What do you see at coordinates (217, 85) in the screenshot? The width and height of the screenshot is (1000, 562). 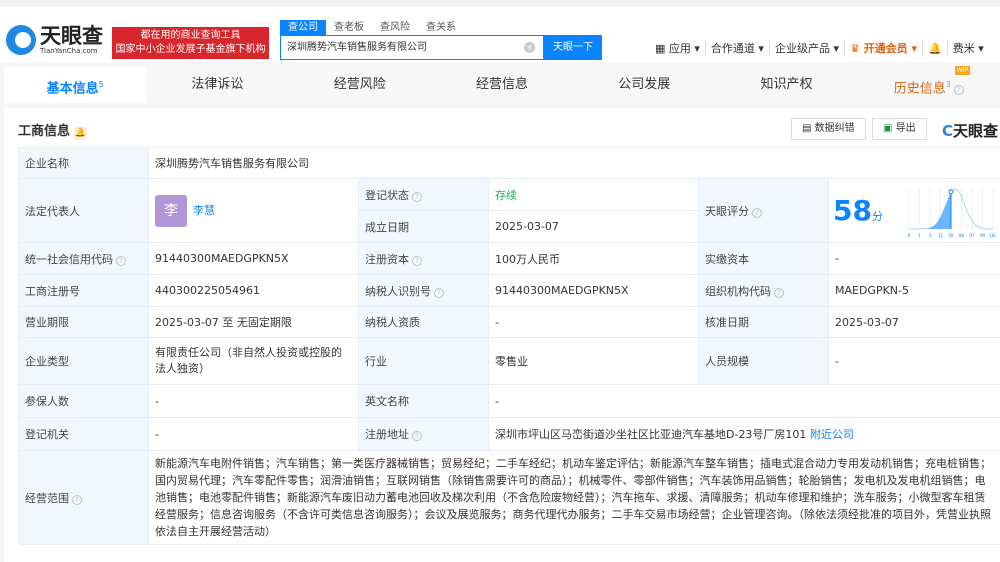 I see `tab-legal: 法律诉讼` at bounding box center [217, 85].